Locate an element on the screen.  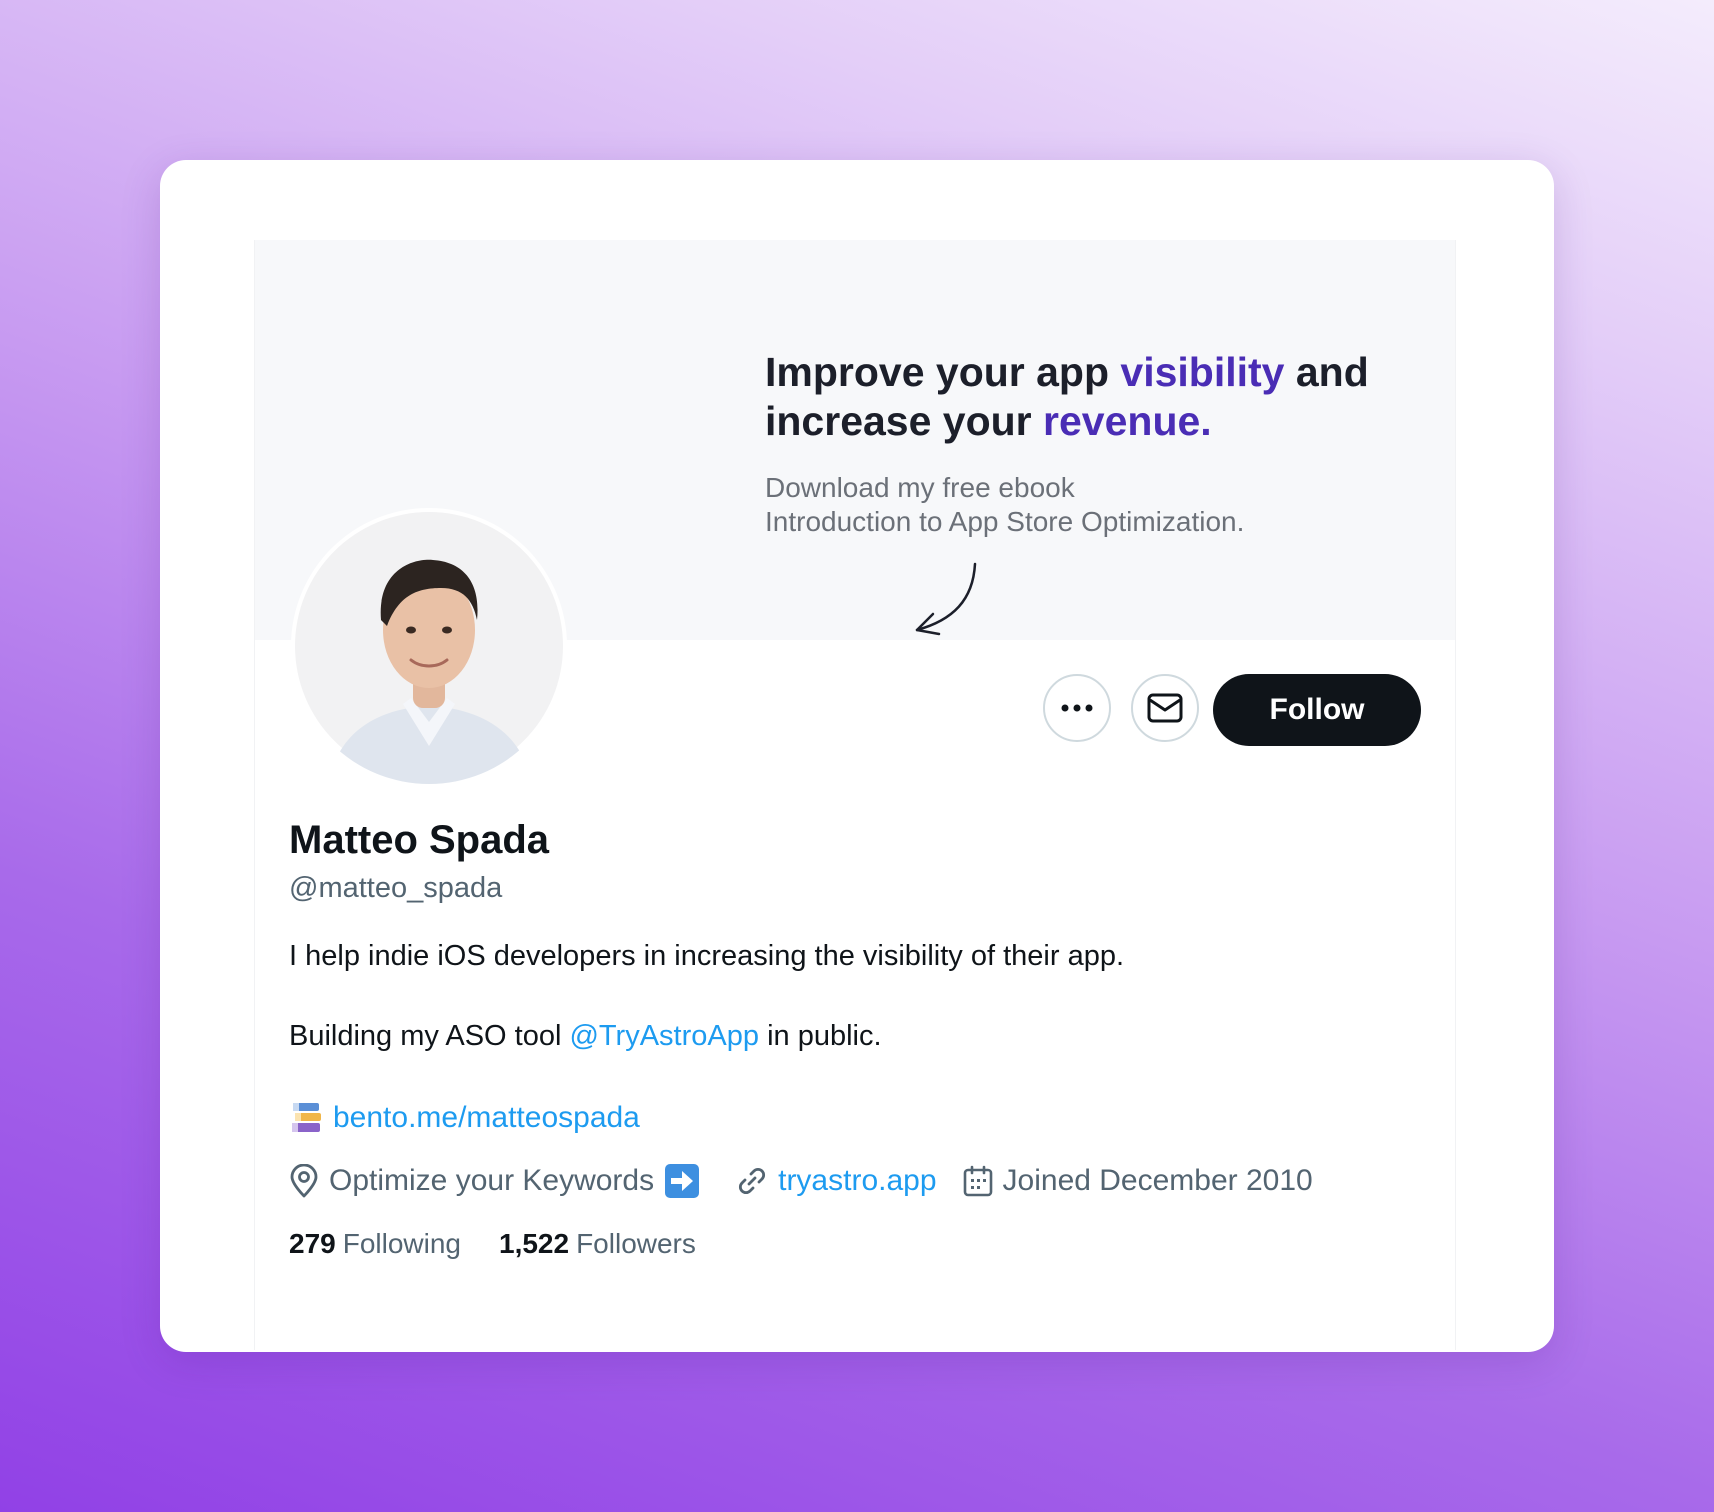
following-count: 279 is located at coordinates (312, 1243).